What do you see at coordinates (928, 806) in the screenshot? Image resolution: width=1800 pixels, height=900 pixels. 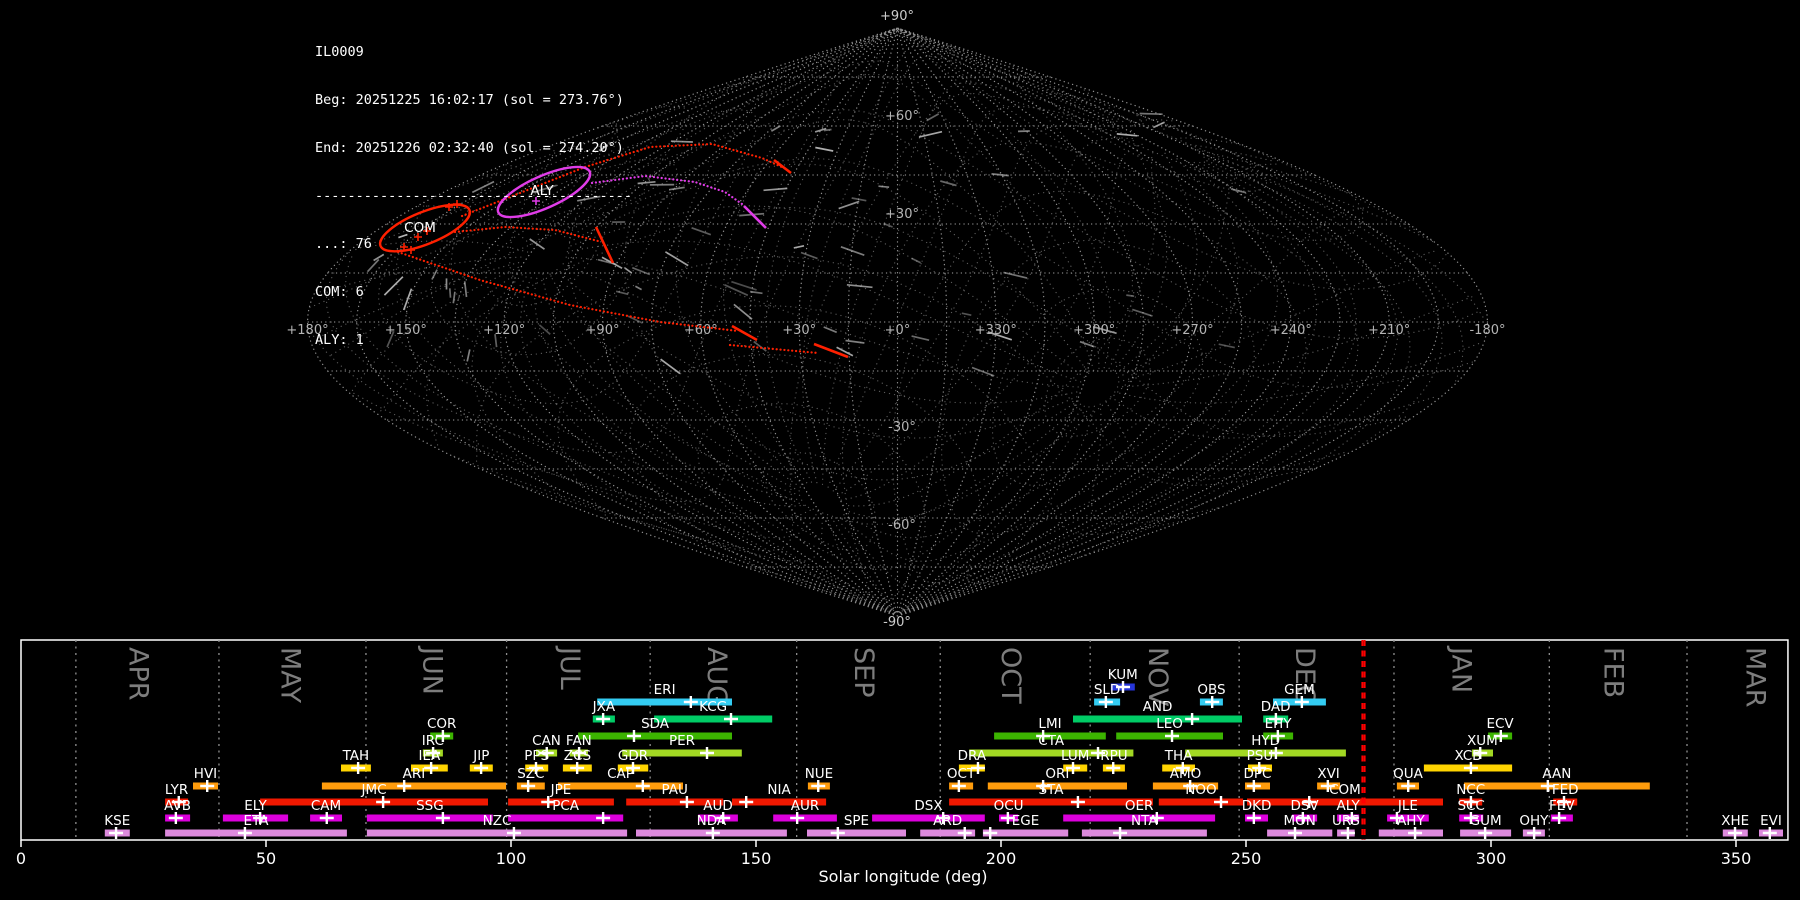 I see `shower-code-label: DSX` at bounding box center [928, 806].